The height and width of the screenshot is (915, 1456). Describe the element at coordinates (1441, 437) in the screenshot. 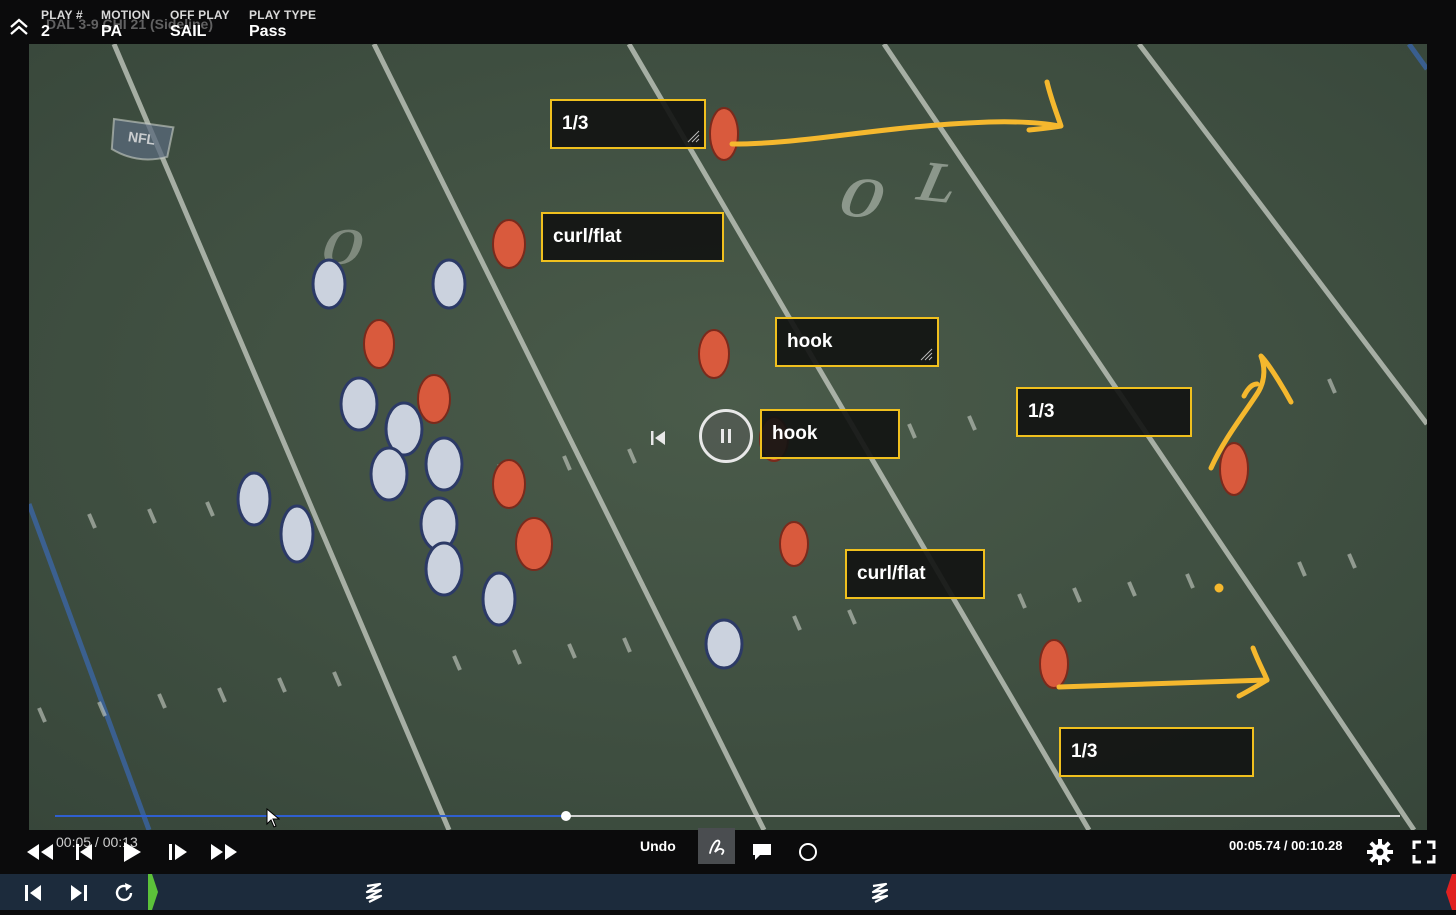

I see `video-right-rail` at that location.